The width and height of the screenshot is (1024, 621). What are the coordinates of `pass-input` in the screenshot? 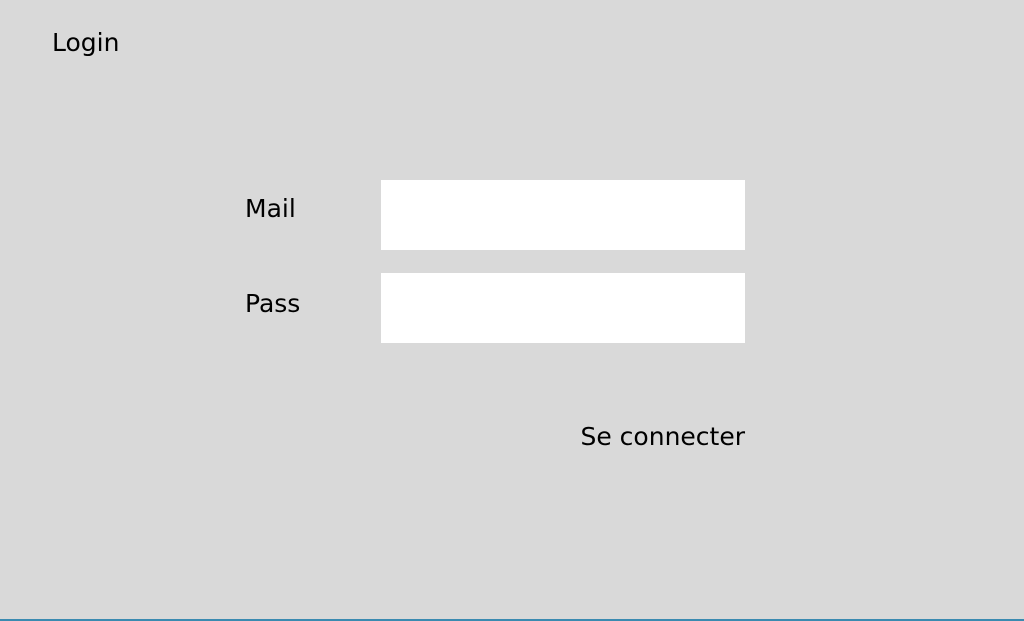 It's located at (563, 308).